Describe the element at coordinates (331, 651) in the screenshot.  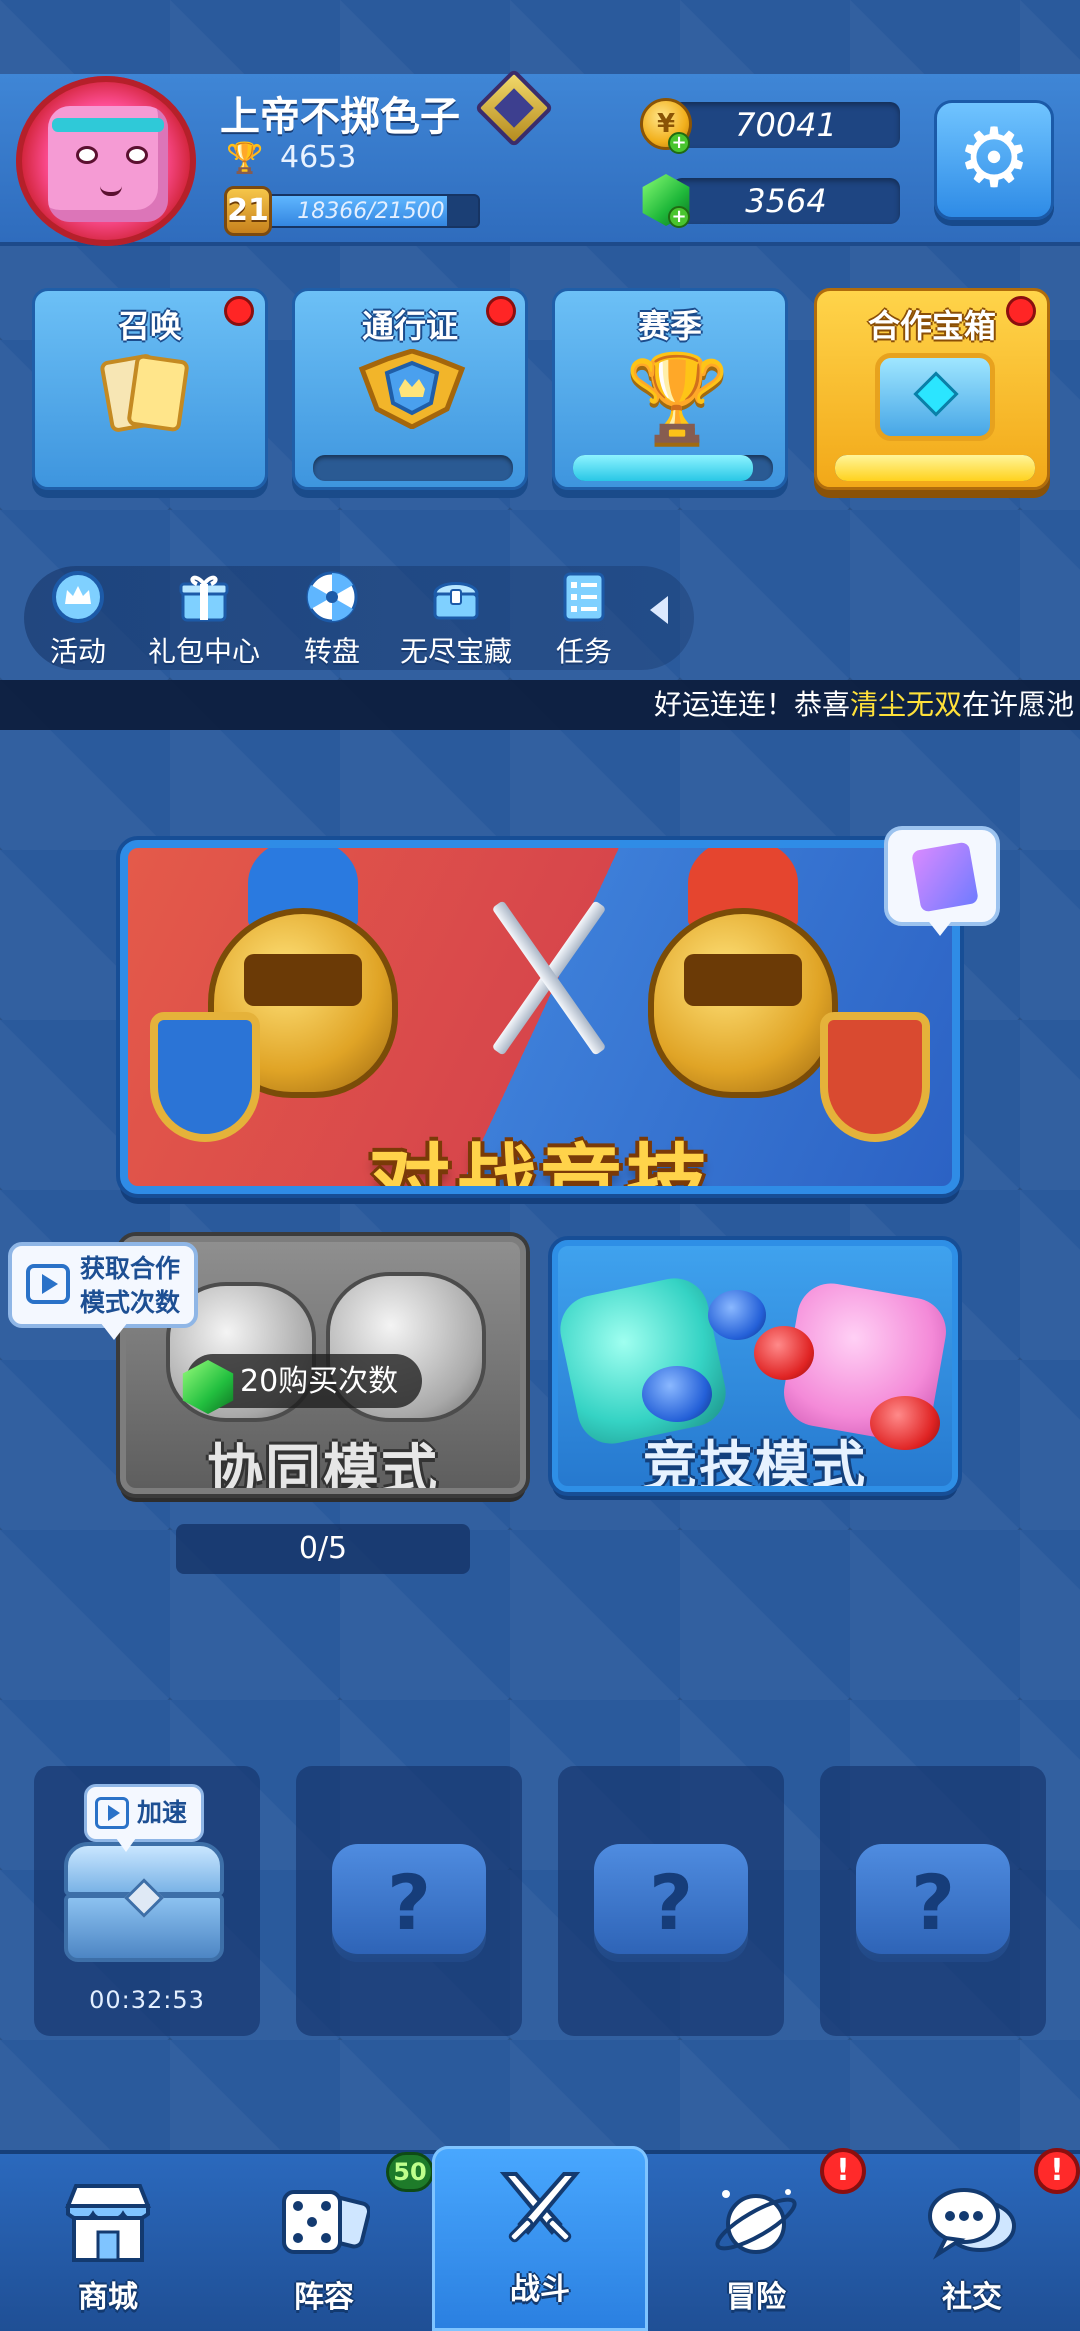
I see `shortcut-wheel-label: 转盘` at that location.